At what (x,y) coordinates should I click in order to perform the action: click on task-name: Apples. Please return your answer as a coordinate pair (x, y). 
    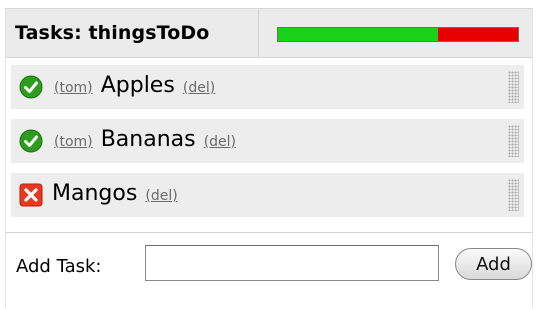
    Looking at the image, I should click on (137, 85).